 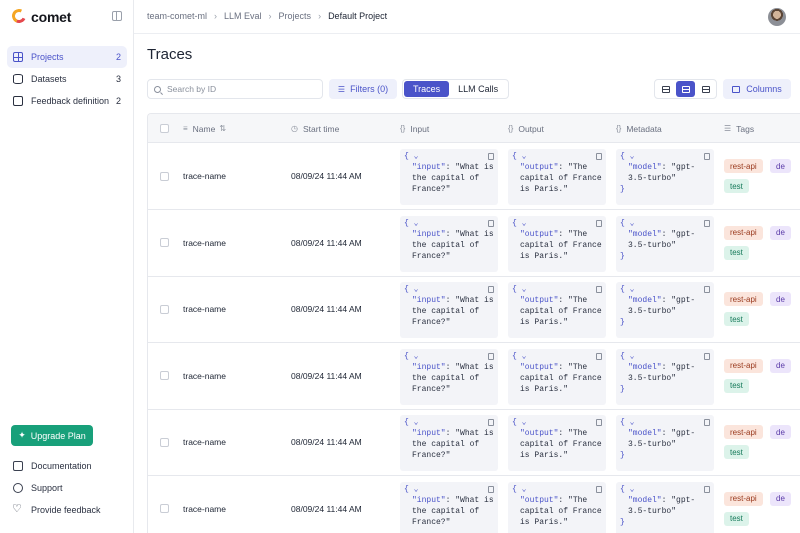 What do you see at coordinates (427, 89) in the screenshot?
I see `tab-traces: Traces` at bounding box center [427, 89].